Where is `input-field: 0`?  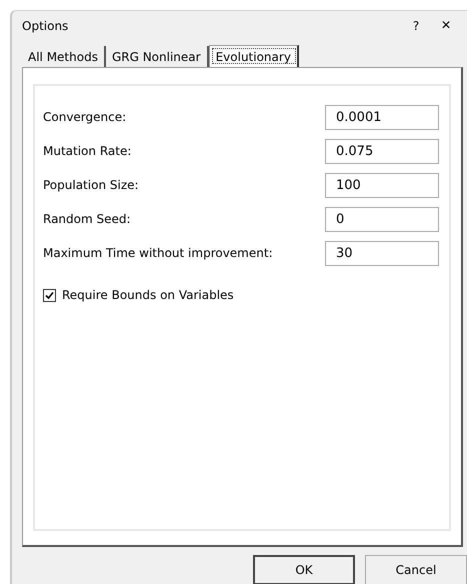
input-field: 0 is located at coordinates (382, 219).